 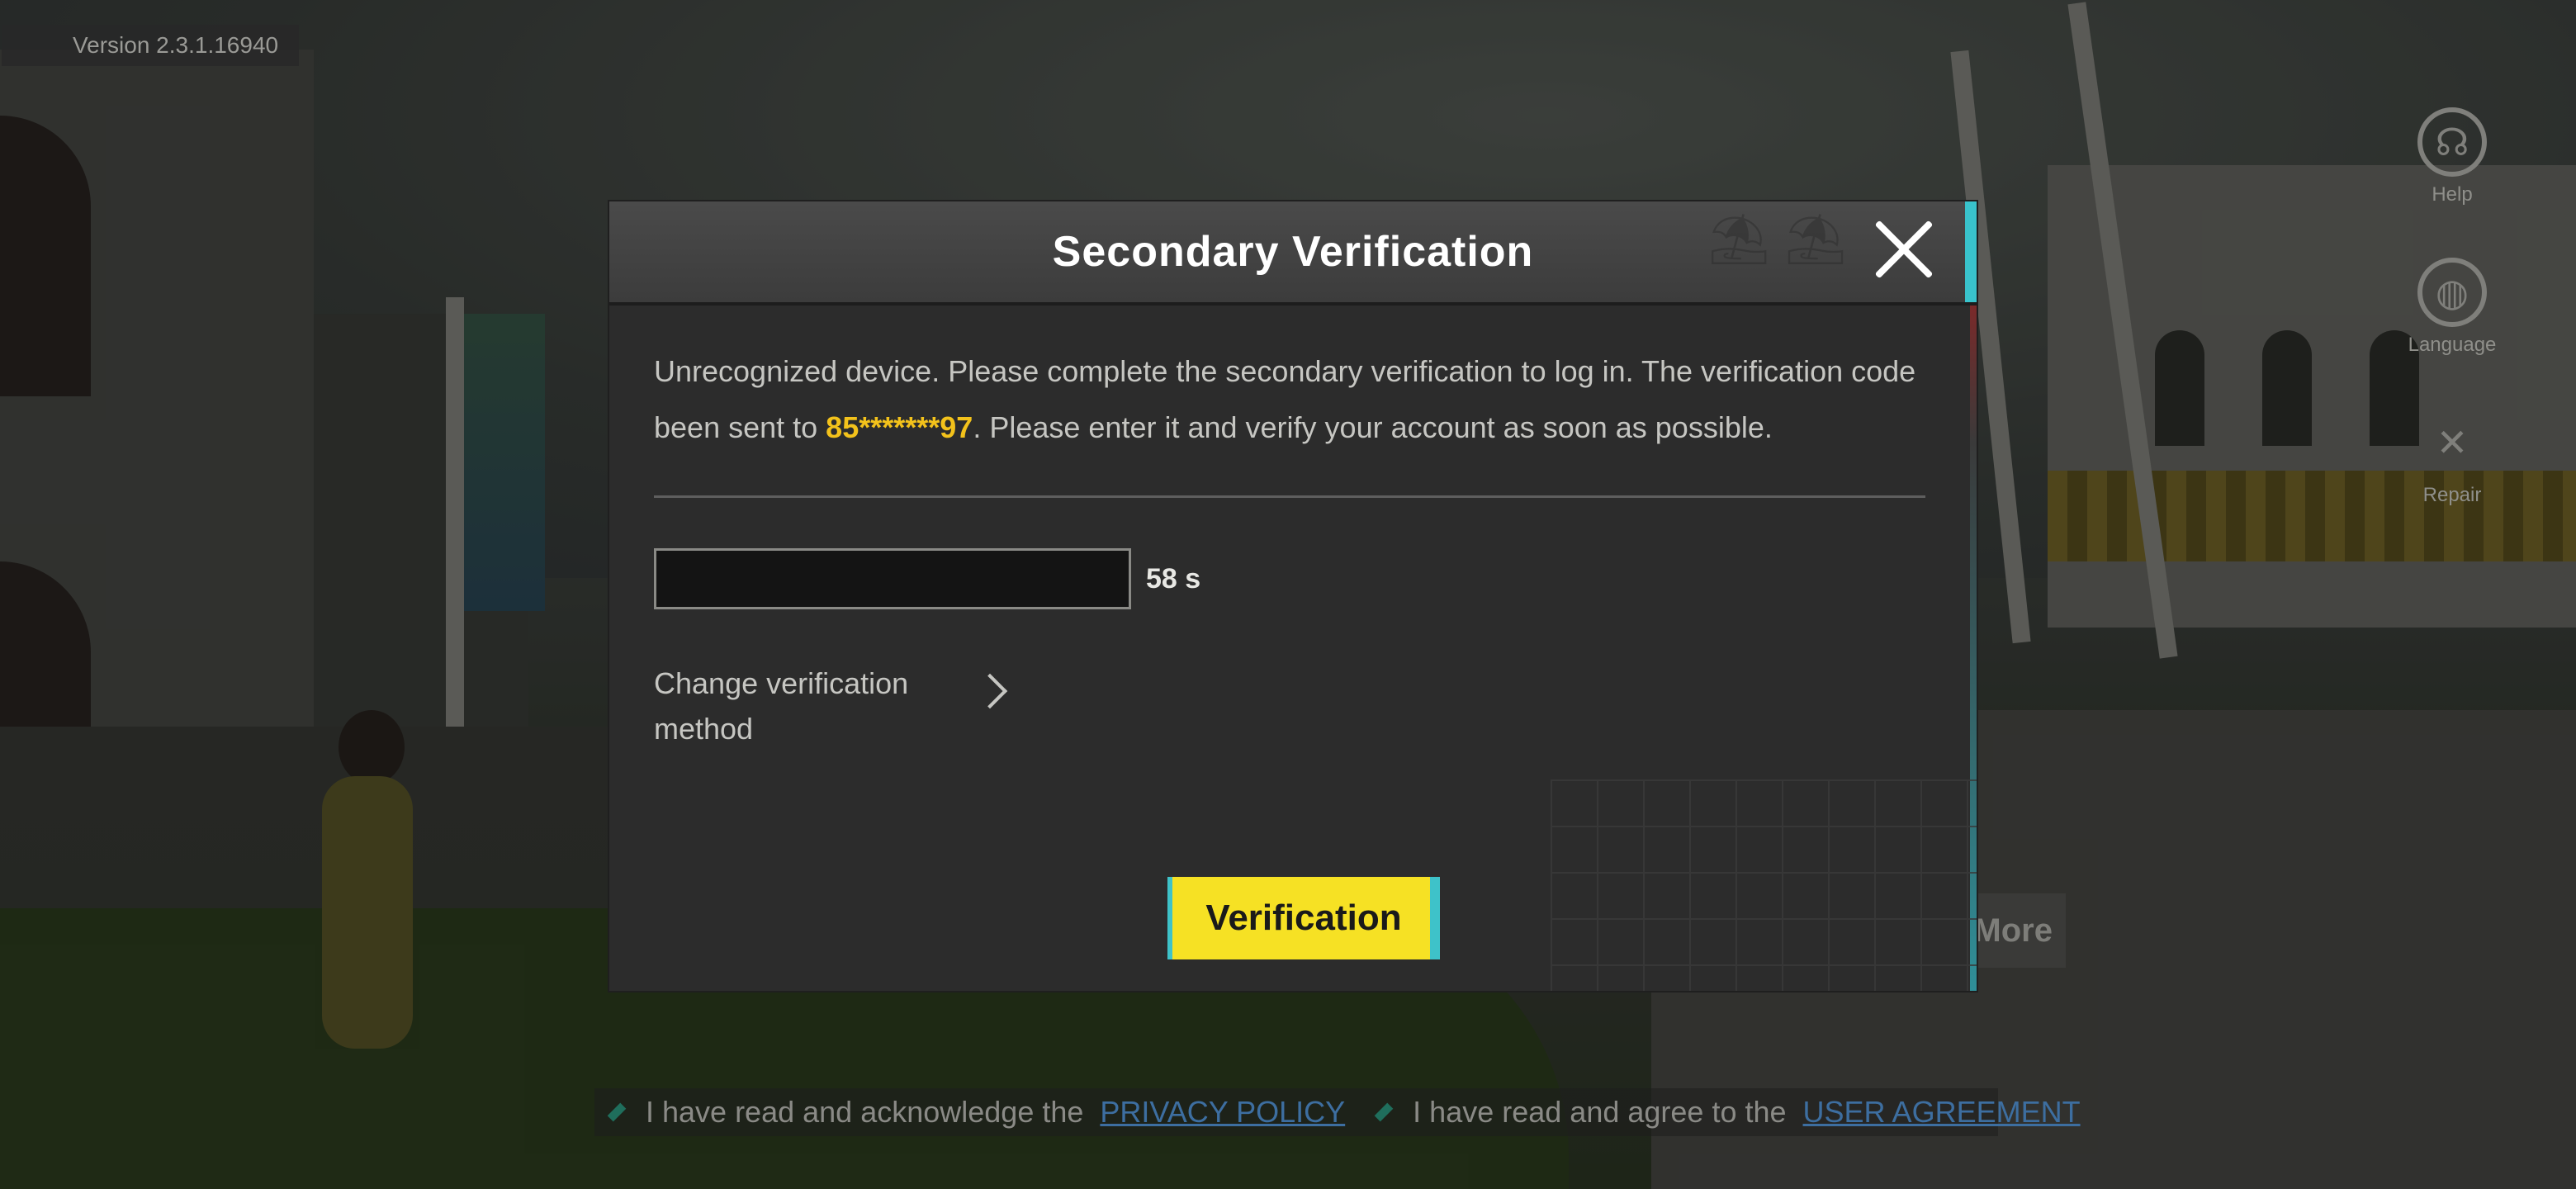 What do you see at coordinates (150, 45) in the screenshot?
I see `version-label: Version 2.3.1.16940` at bounding box center [150, 45].